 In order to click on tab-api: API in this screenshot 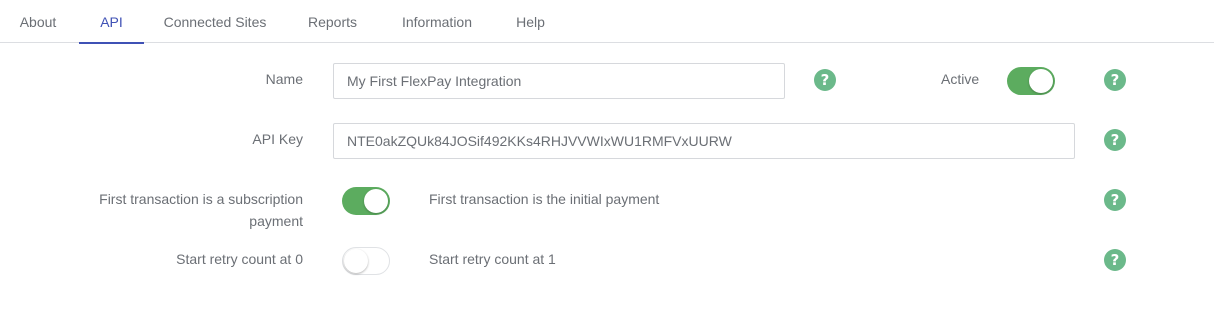, I will do `click(111, 22)`.